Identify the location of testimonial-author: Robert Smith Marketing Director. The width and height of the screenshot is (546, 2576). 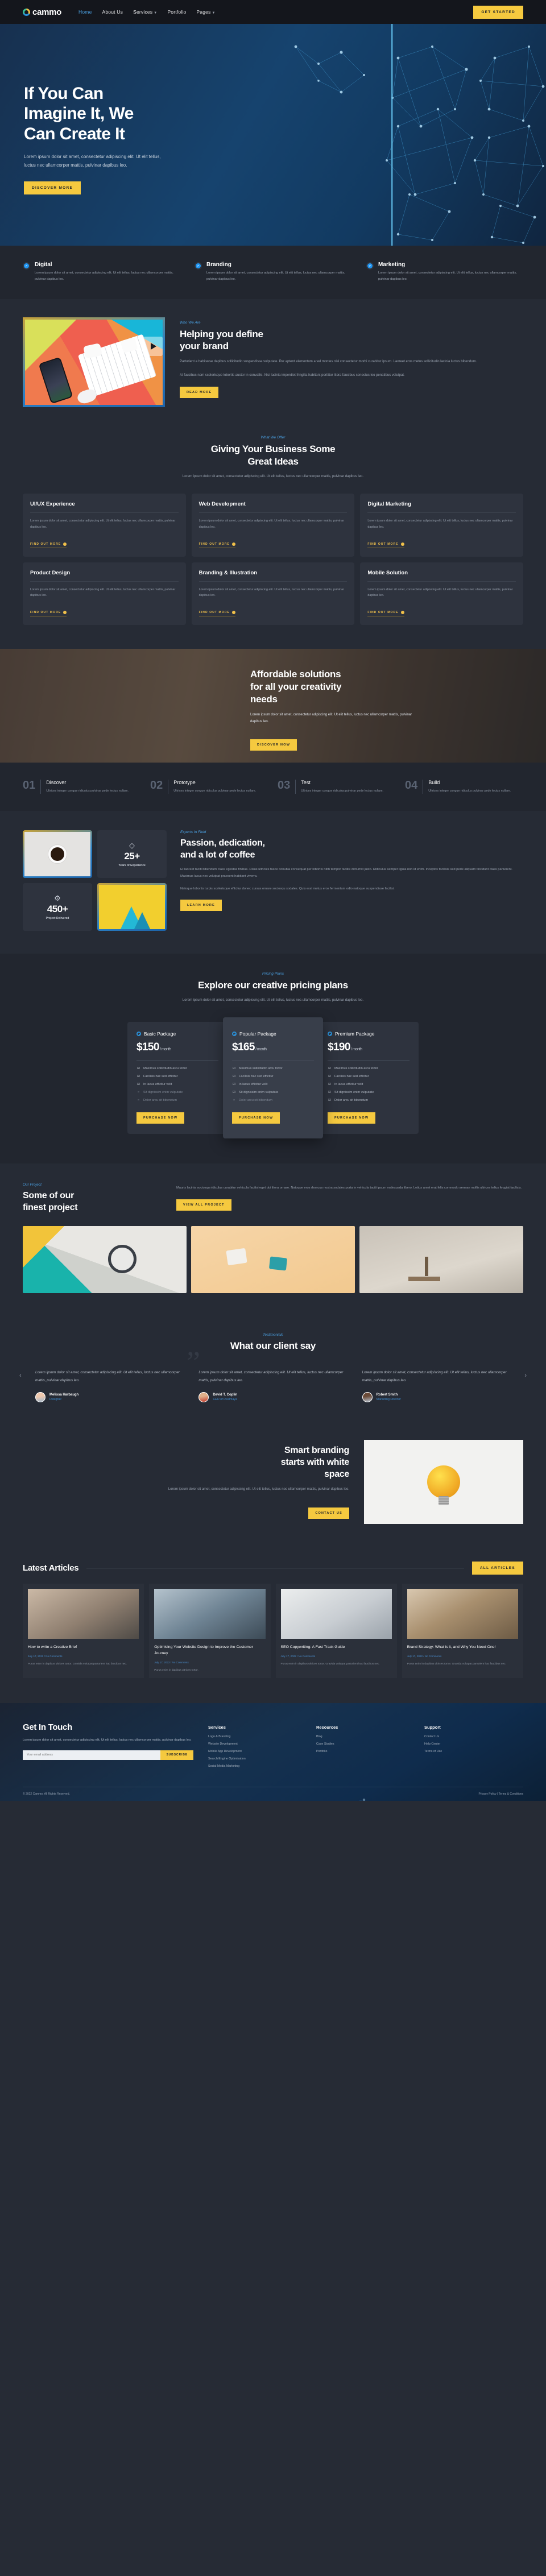
(436, 1396).